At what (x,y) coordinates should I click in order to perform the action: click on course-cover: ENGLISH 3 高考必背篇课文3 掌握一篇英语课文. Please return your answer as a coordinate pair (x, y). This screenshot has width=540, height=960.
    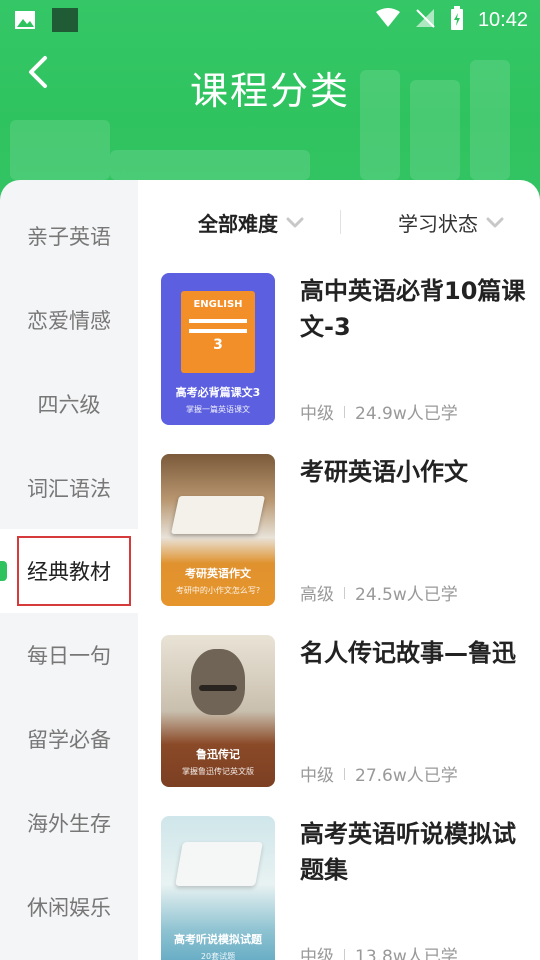
    Looking at the image, I should click on (218, 349).